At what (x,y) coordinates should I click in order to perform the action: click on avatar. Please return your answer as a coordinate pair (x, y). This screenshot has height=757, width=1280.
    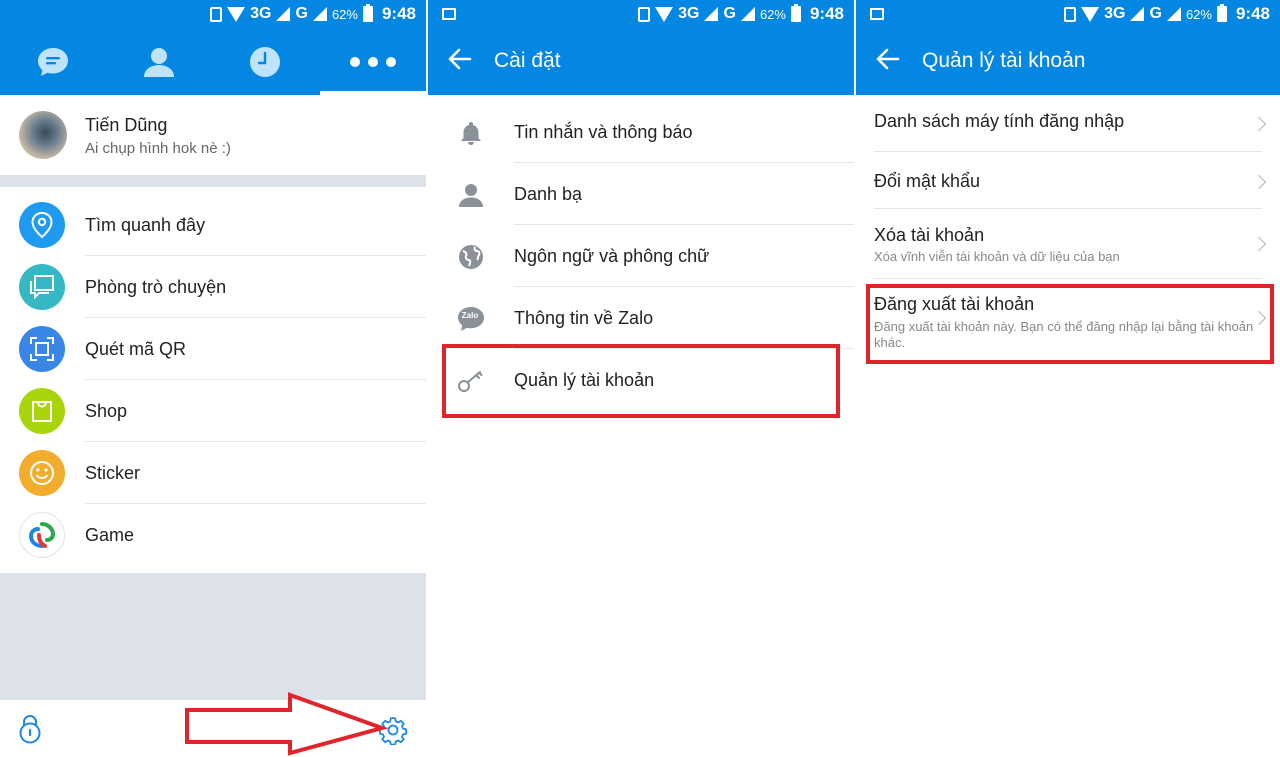
    Looking at the image, I should click on (43, 135).